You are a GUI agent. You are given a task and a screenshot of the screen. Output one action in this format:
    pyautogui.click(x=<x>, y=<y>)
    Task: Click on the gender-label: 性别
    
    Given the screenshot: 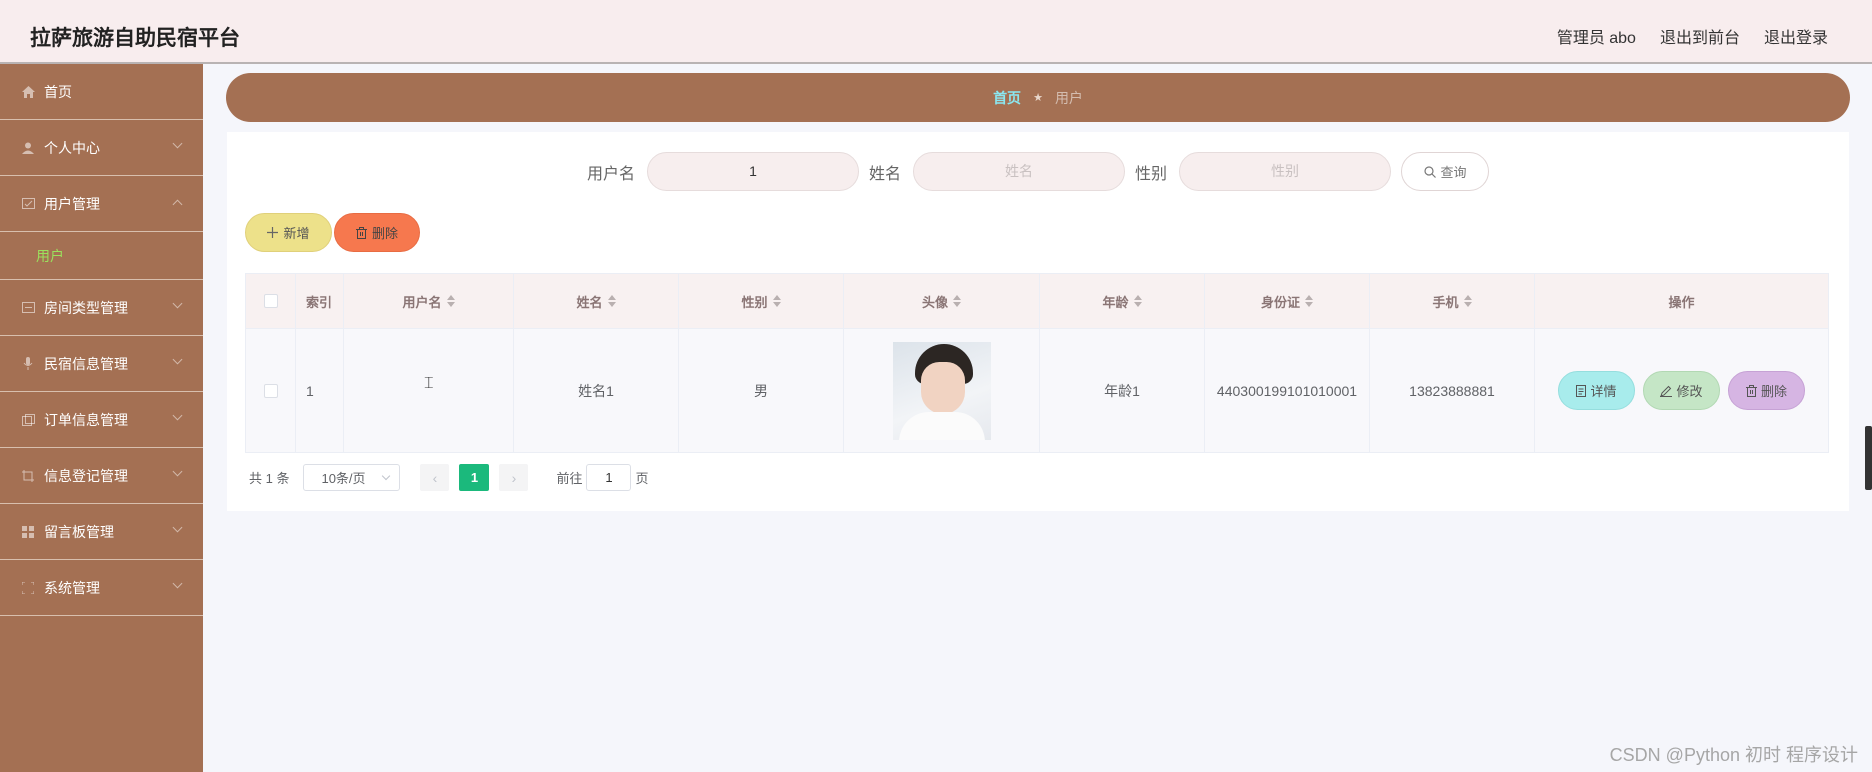 What is the action you would take?
    pyautogui.click(x=1151, y=174)
    